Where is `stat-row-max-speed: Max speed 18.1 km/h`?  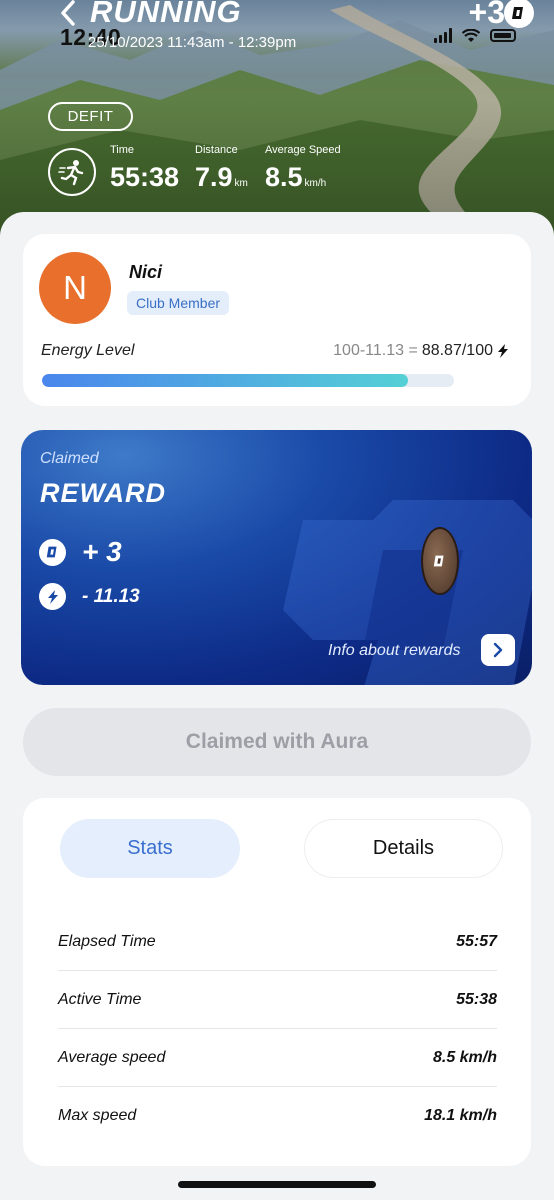
stat-row-max-speed: Max speed 18.1 km/h is located at coordinates (277, 1116).